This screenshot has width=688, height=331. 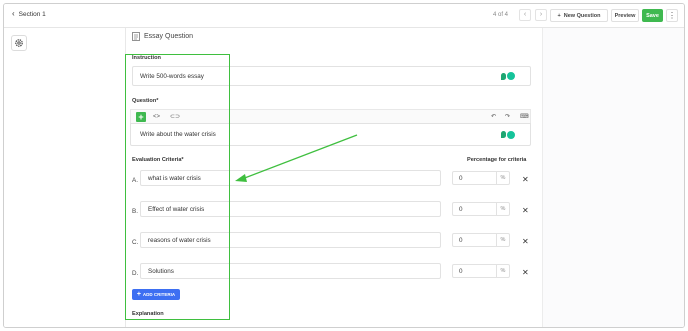 What do you see at coordinates (177, 187) in the screenshot?
I see `annotation-highlight-box` at bounding box center [177, 187].